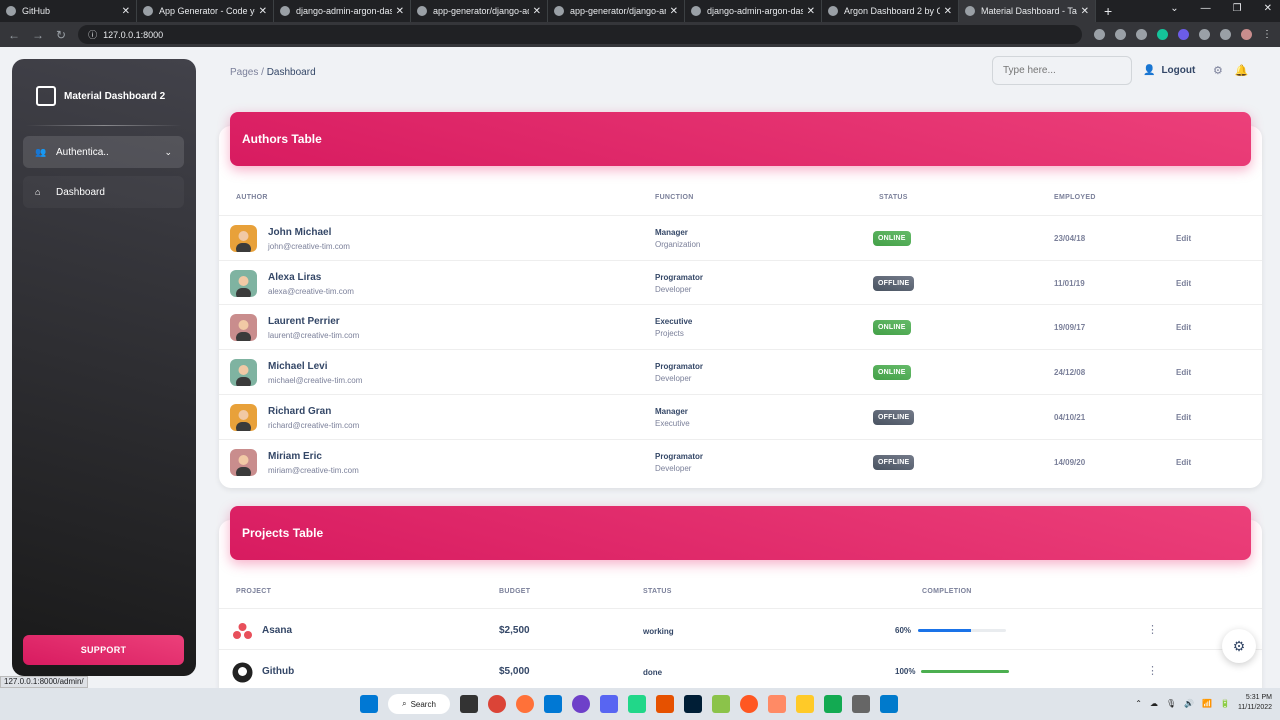  Describe the element at coordinates (68, 11) in the screenshot. I see `browser-tab: GitHub ✕` at that location.